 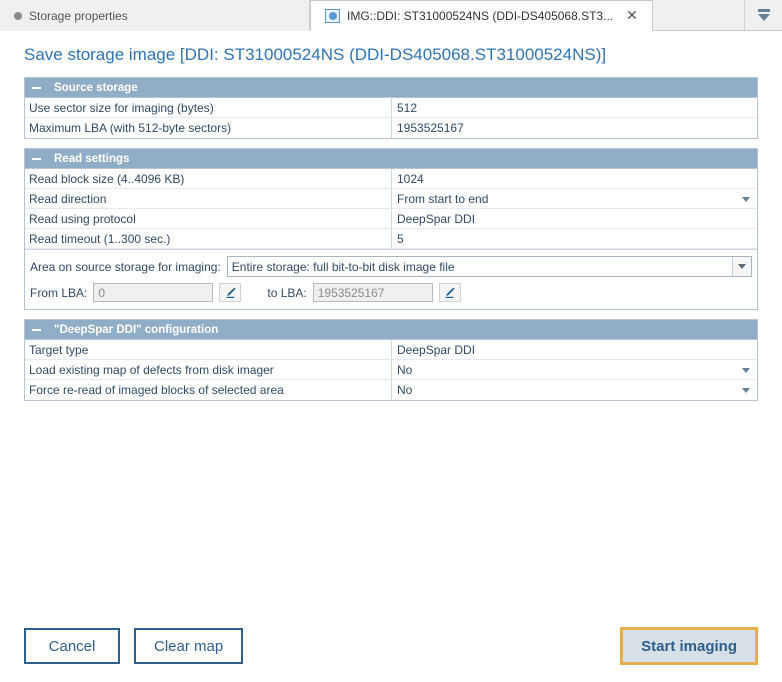 What do you see at coordinates (78, 15) in the screenshot?
I see `tab-label: Storage properties` at bounding box center [78, 15].